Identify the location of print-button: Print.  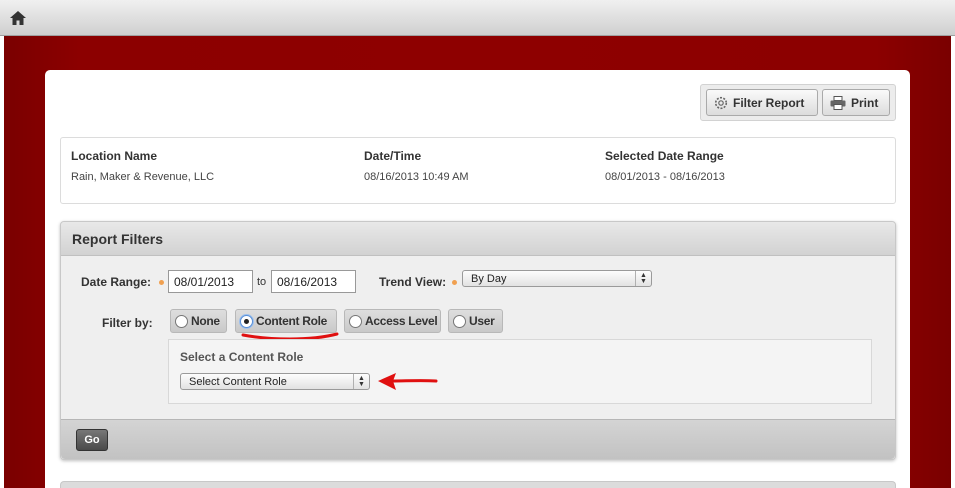
(856, 102).